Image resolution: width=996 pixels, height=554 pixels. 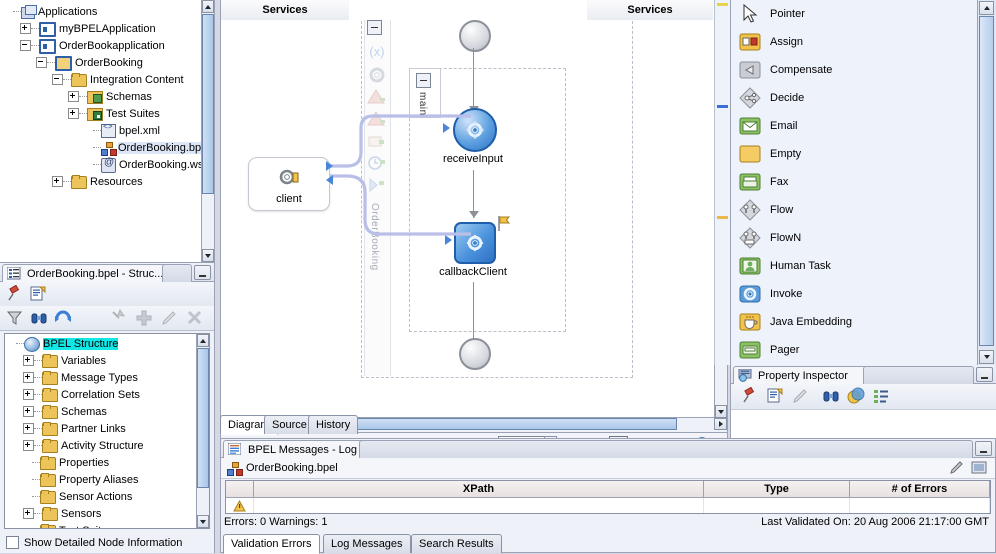 What do you see at coordinates (100, 343) in the screenshot?
I see `tree-item: BPEL Structure` at bounding box center [100, 343].